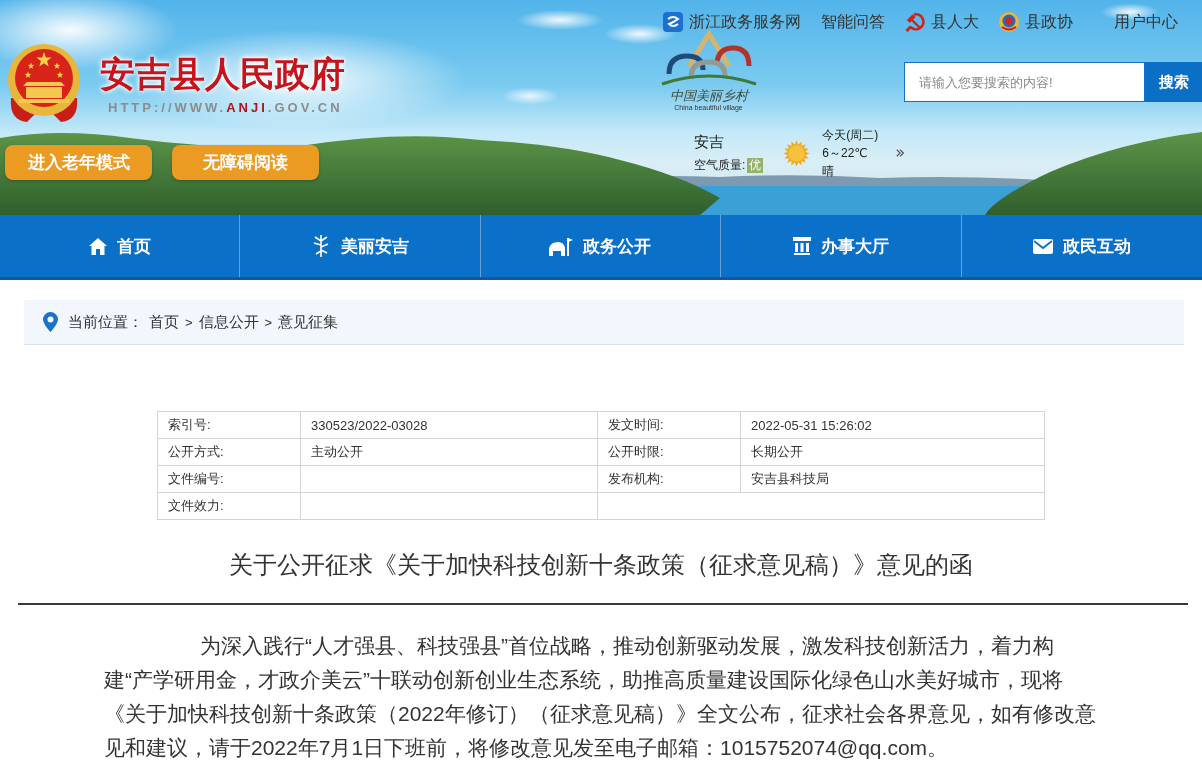  I want to click on search-button: 搜索, so click(1173, 82).